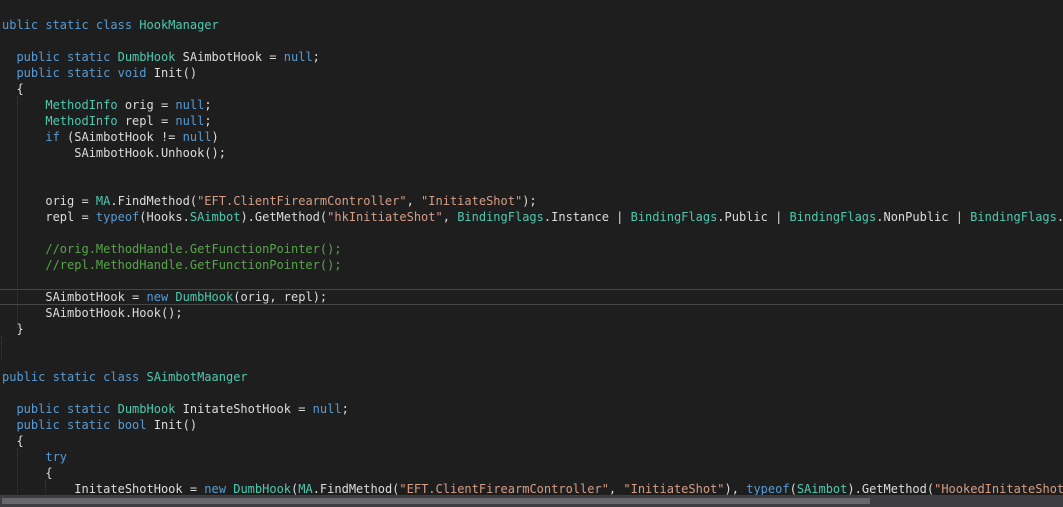 The image size is (1063, 507). I want to click on code-token: HookManager, so click(179, 25).